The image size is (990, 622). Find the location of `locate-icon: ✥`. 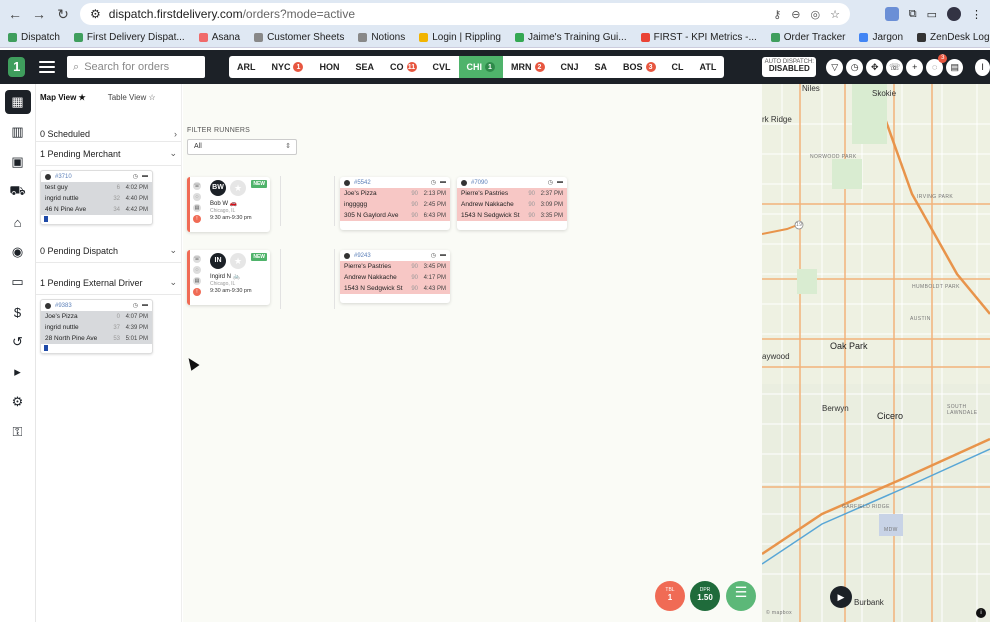

locate-icon: ✥ is located at coordinates (875, 67).